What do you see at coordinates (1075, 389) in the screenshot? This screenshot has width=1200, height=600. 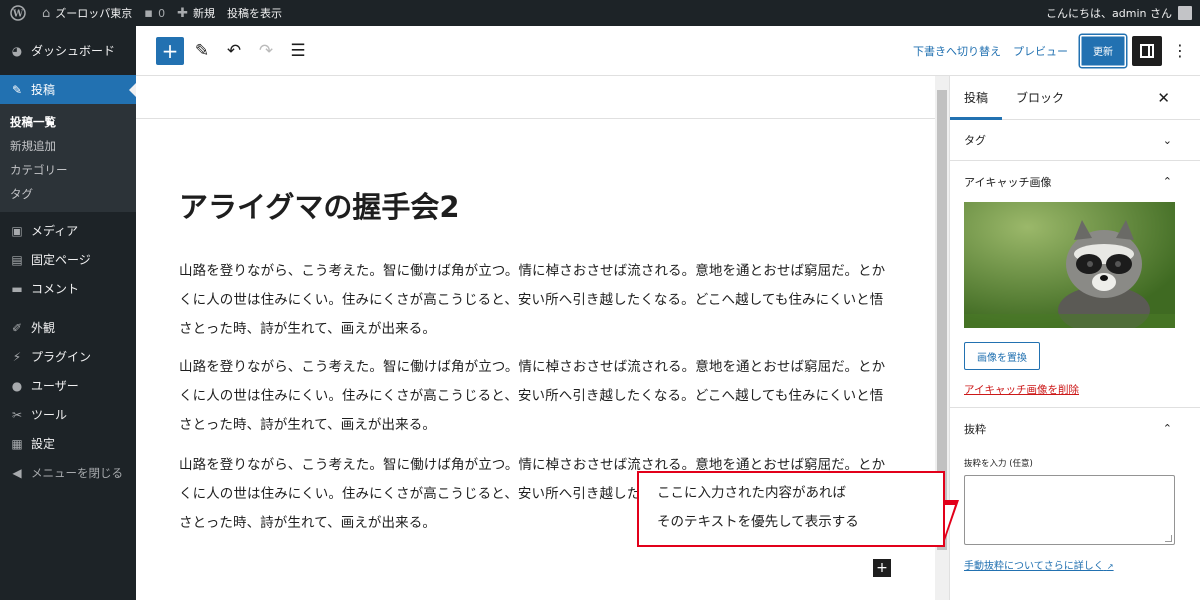 I see `remove-featured-image-link: アイキャッチ画像を削除` at bounding box center [1075, 389].